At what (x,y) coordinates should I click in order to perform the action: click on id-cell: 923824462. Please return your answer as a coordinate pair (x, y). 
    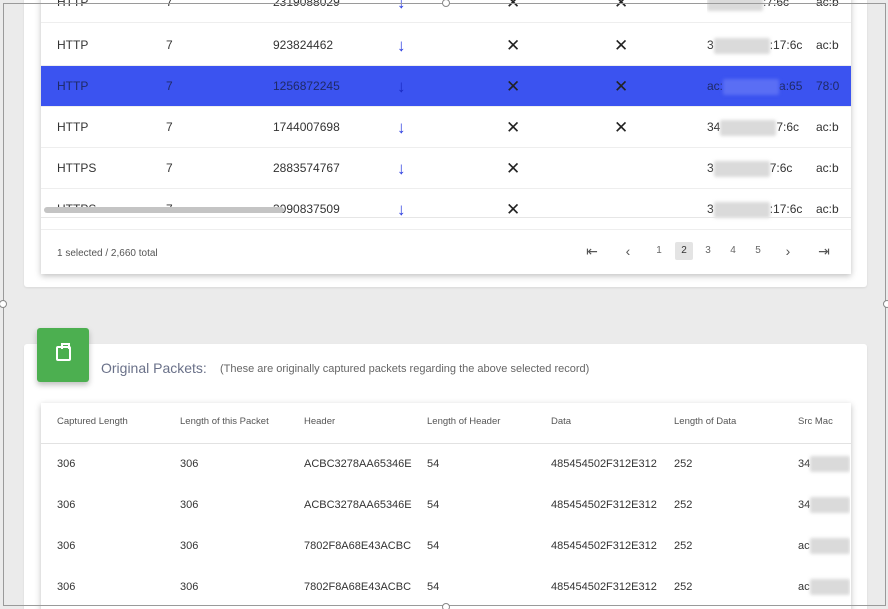
    Looking at the image, I should click on (303, 45).